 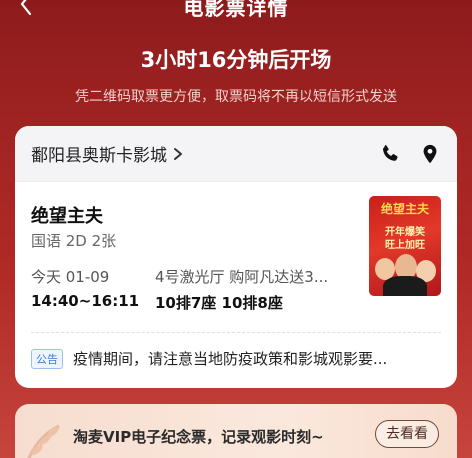 I want to click on movie-meta: 国语 2D 2张, so click(x=74, y=241).